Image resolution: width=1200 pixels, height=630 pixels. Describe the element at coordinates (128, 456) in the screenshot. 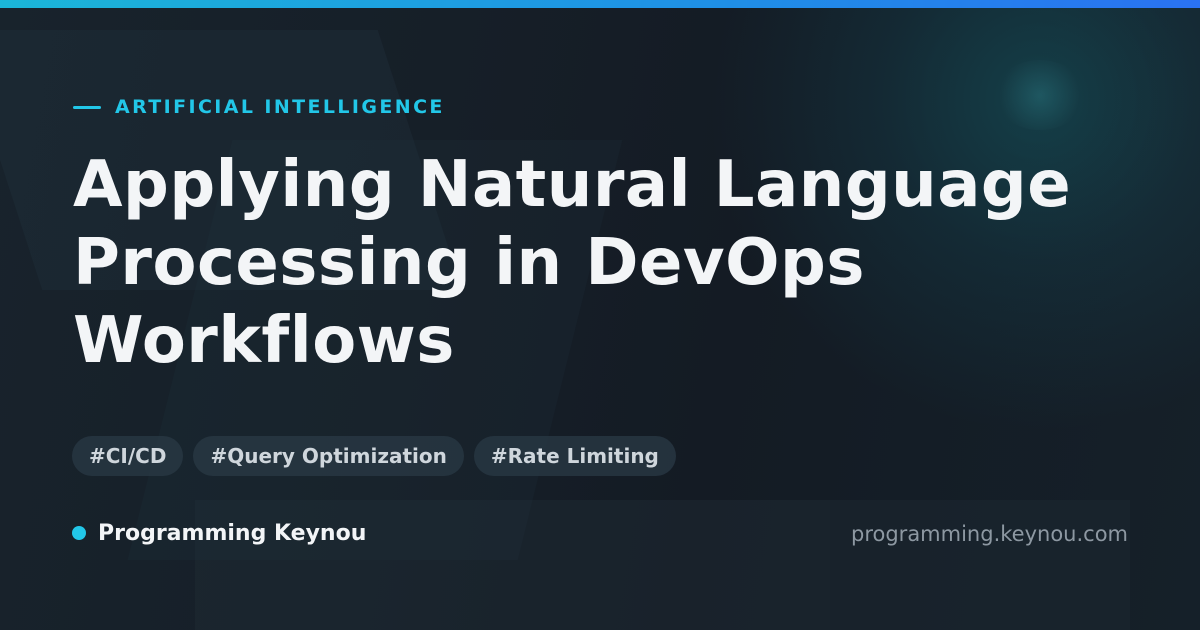

I see `tag-ci-cd: #CI/CD` at that location.